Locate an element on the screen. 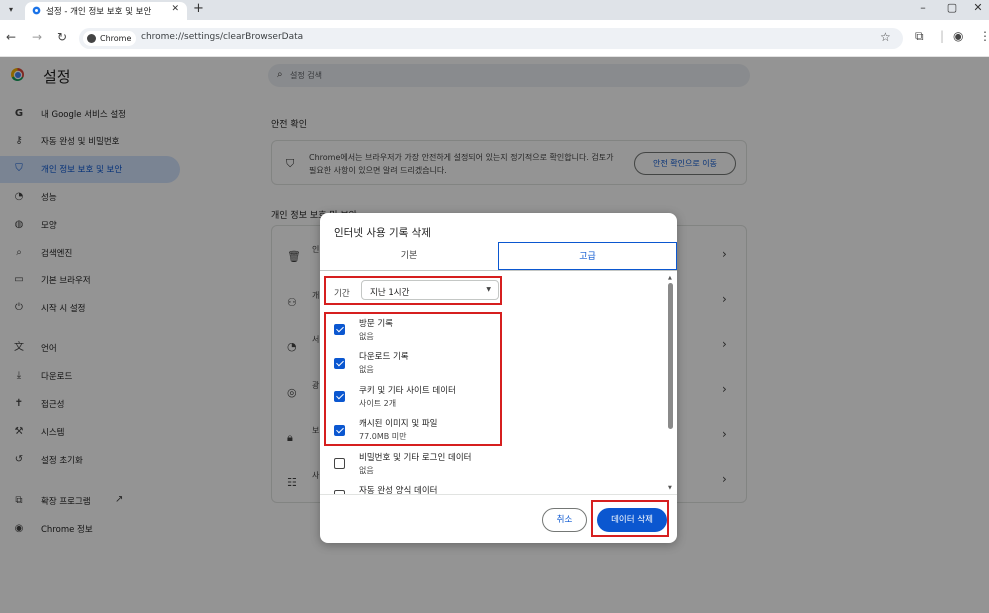 Image resolution: width=989 pixels, height=613 pixels. tab-basic: 기본 is located at coordinates (409, 256).